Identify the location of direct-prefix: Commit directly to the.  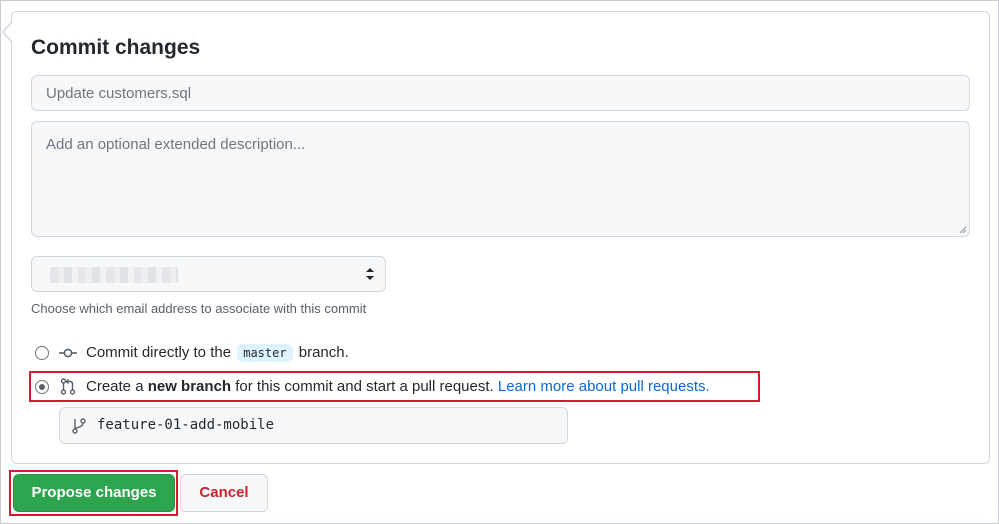
(159, 352).